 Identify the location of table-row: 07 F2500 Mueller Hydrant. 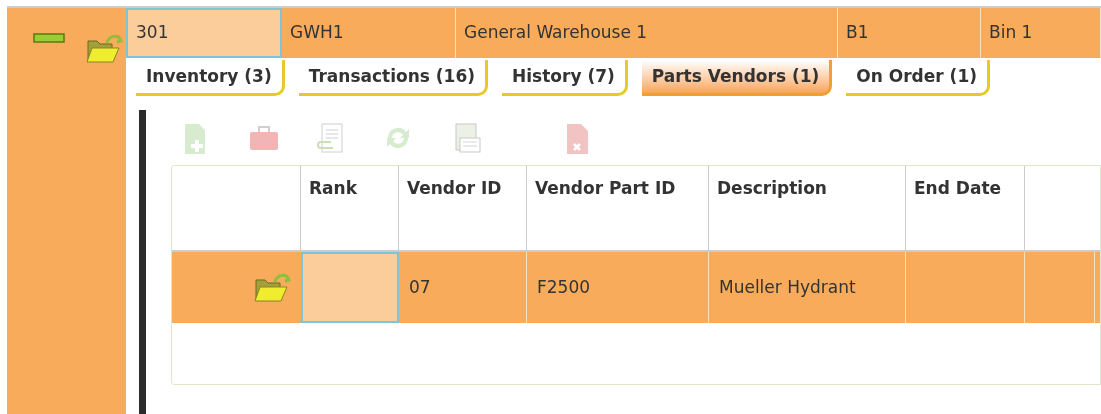
(636, 286).